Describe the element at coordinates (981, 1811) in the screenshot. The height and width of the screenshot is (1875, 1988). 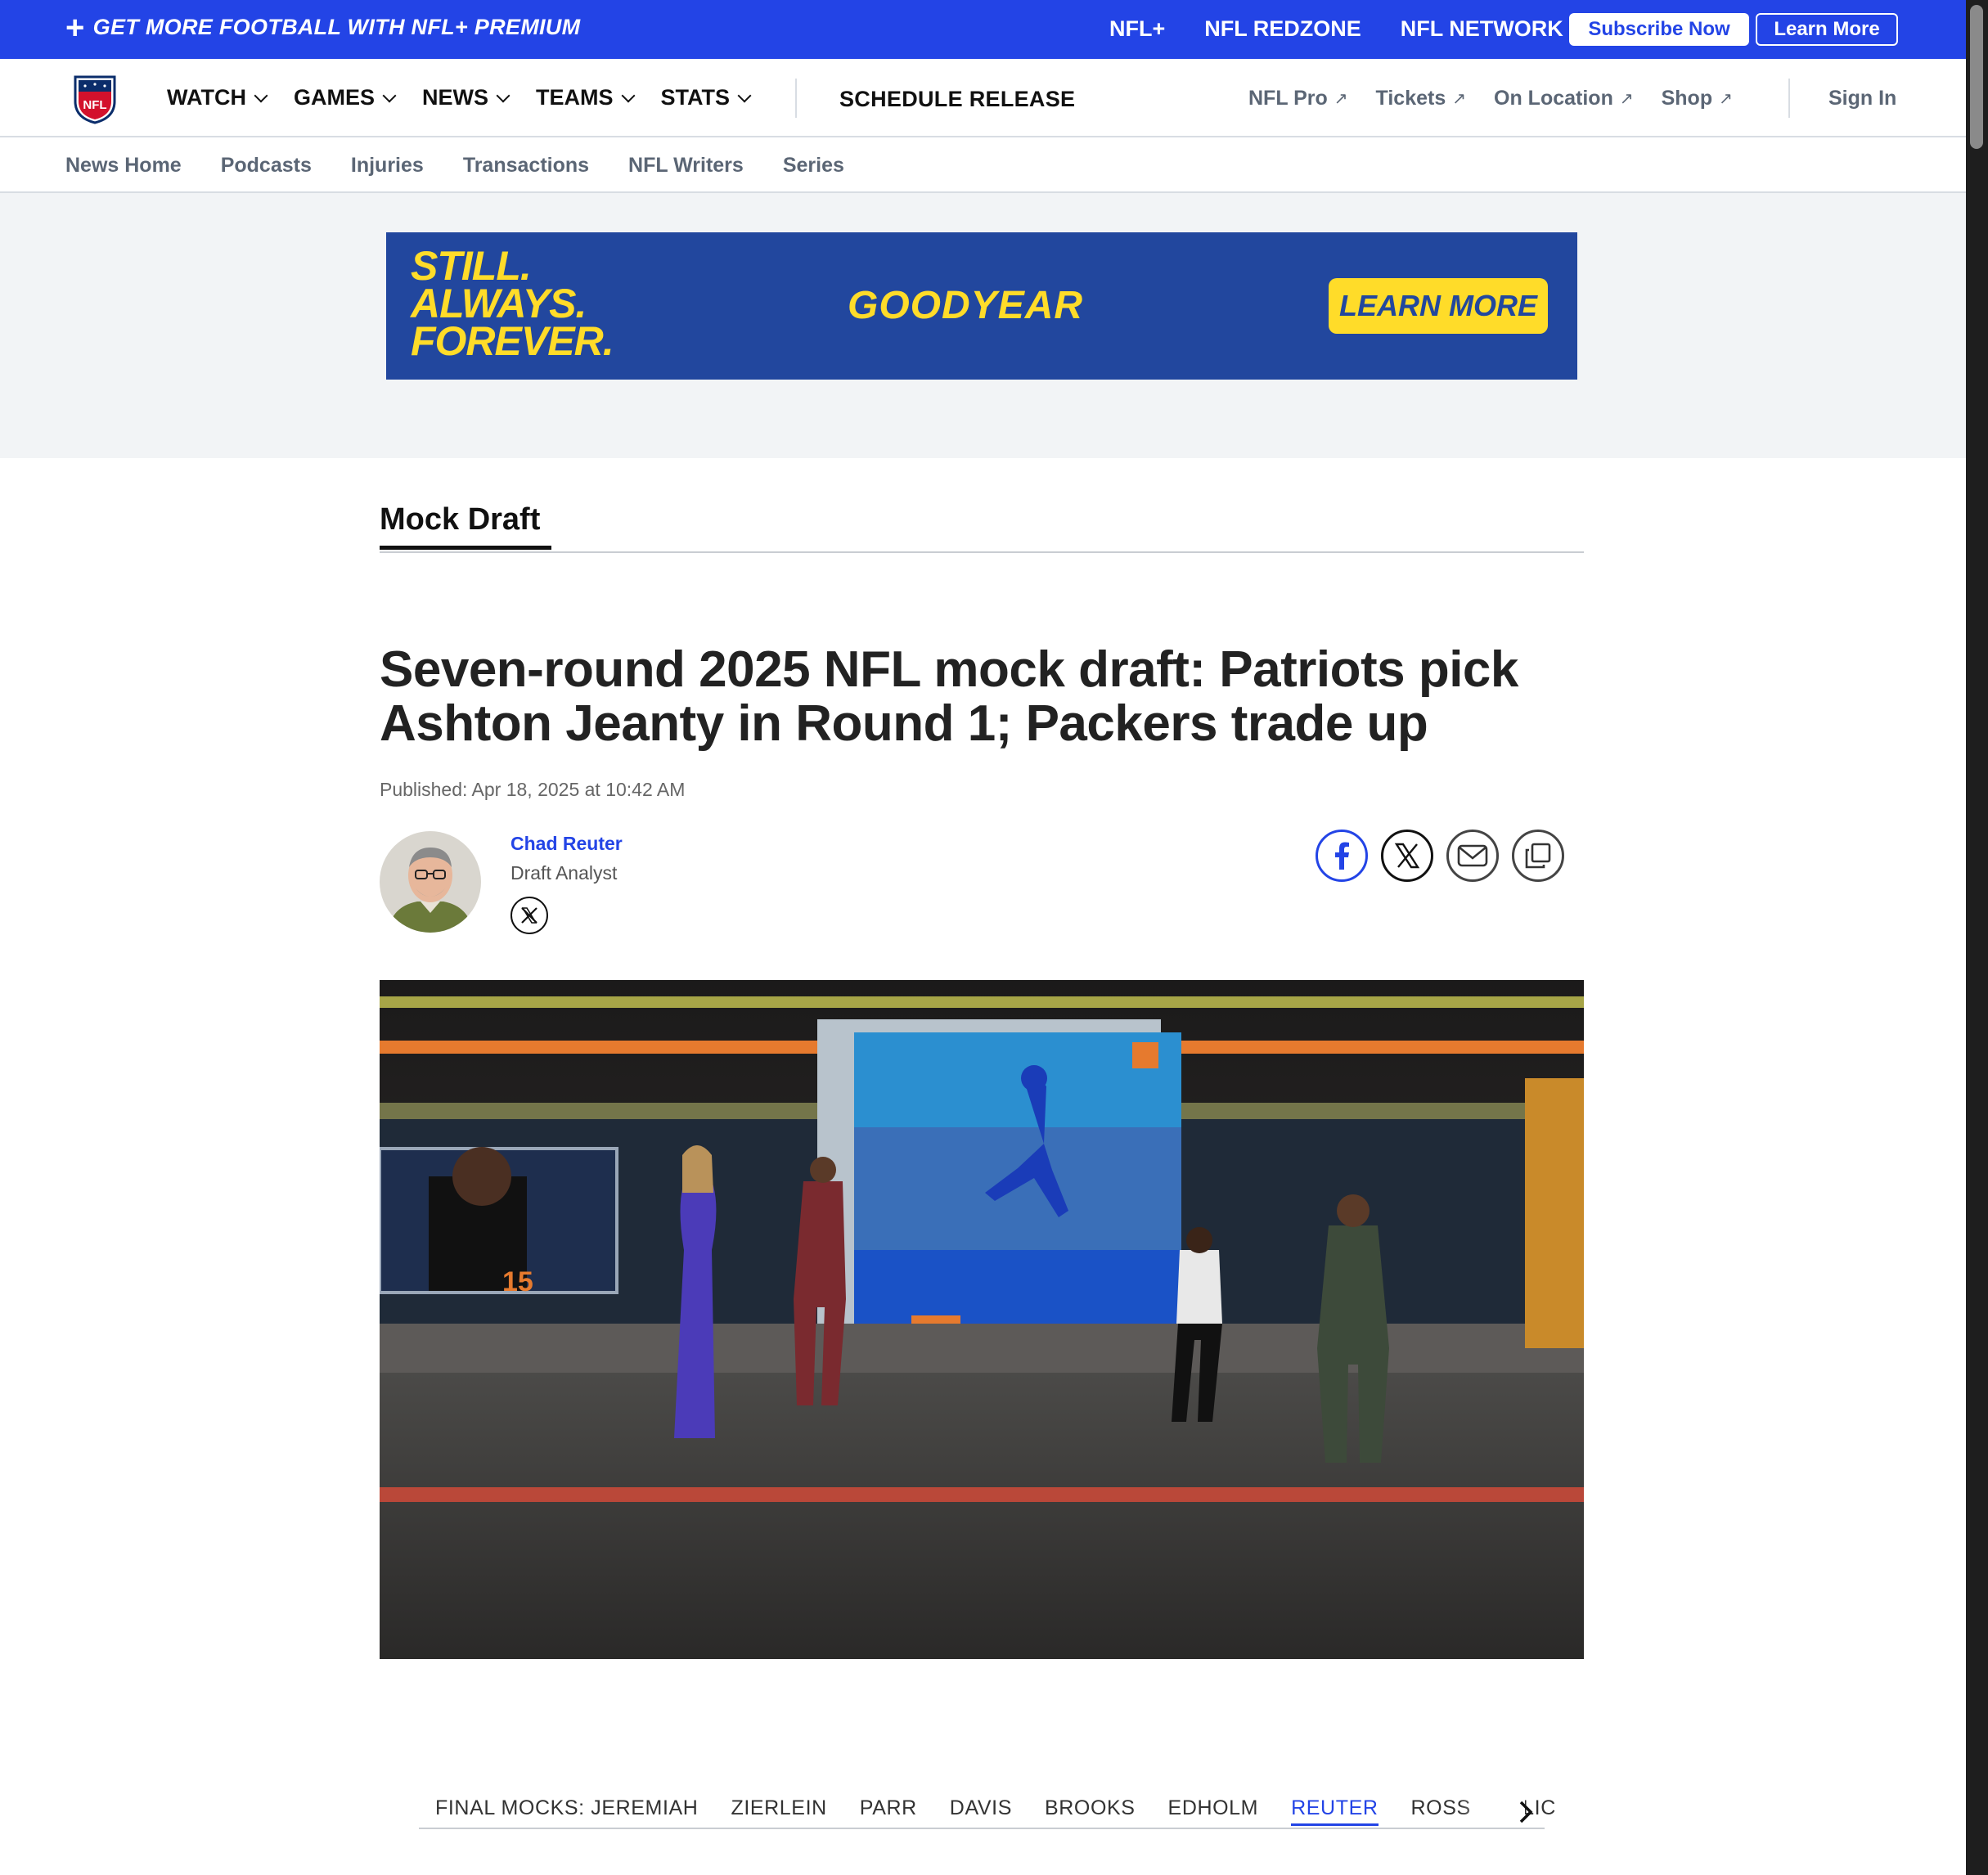
I see `tab-davis: DAVIS` at that location.